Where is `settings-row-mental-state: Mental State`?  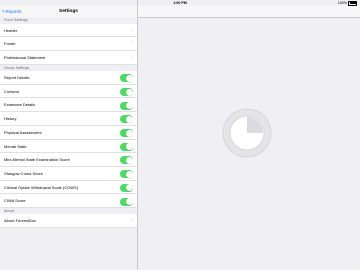 settings-row-mental-state: Mental State is located at coordinates (68, 146).